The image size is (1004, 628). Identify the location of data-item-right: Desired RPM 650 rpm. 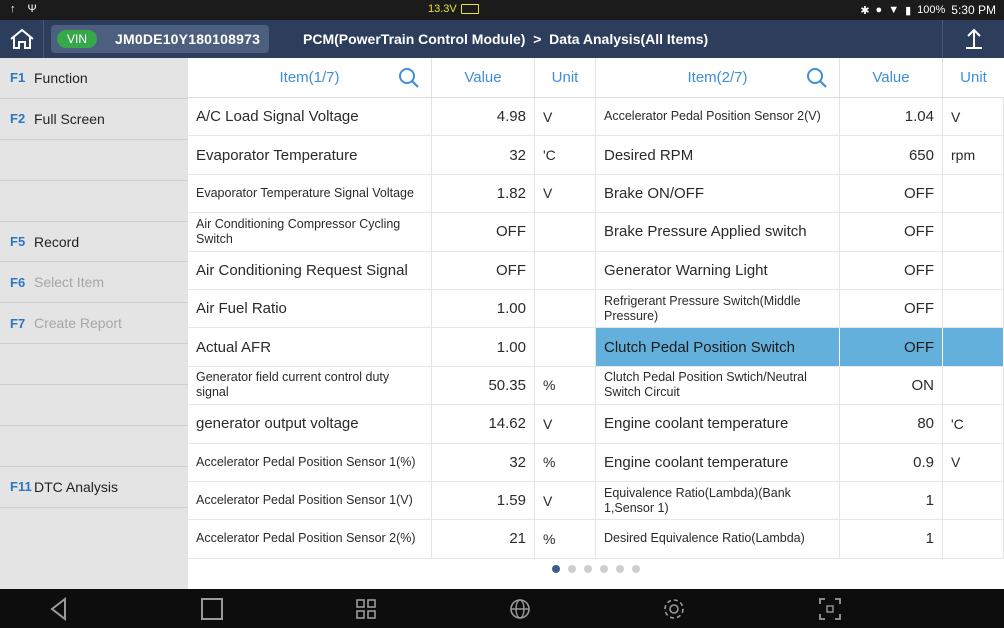
(800, 155).